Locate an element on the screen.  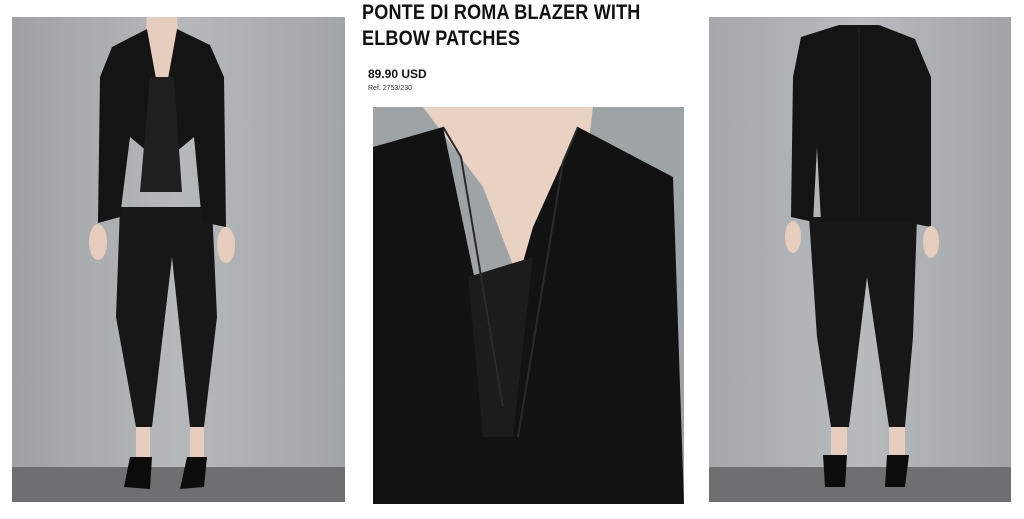
product-reference: Ref. 2753/230 is located at coordinates (390, 88).